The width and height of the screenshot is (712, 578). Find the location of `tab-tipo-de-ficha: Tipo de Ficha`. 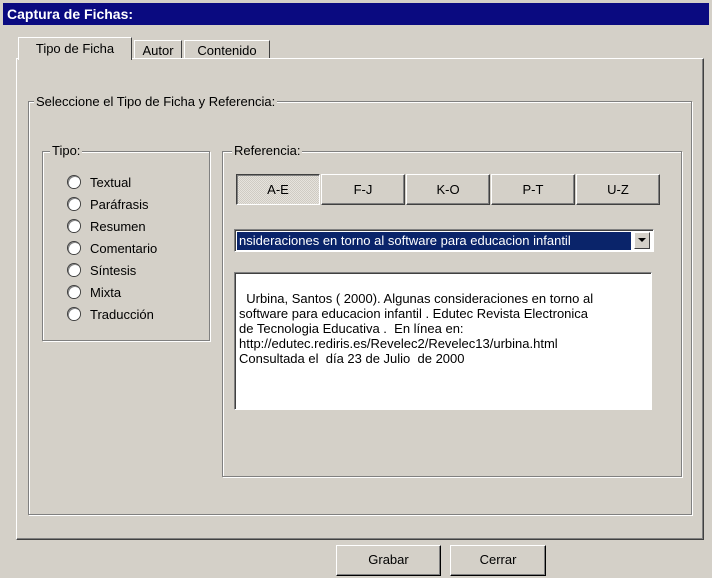

tab-tipo-de-ficha: Tipo de Ficha is located at coordinates (75, 48).